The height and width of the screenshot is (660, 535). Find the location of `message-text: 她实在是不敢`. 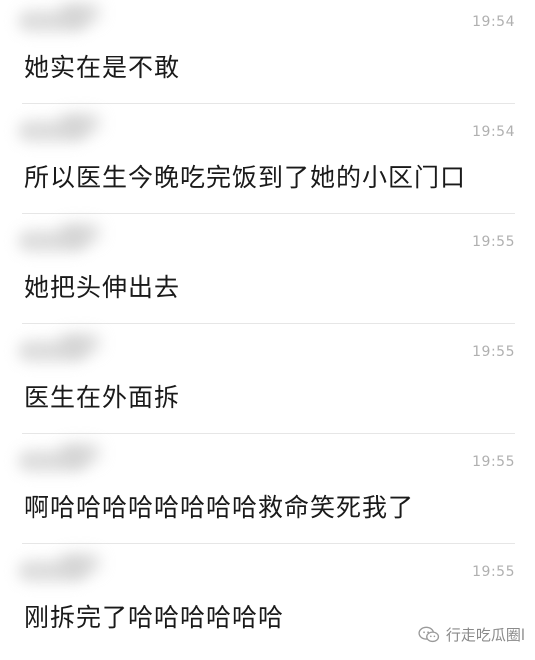

message-text: 她实在是不敢 is located at coordinates (102, 67).